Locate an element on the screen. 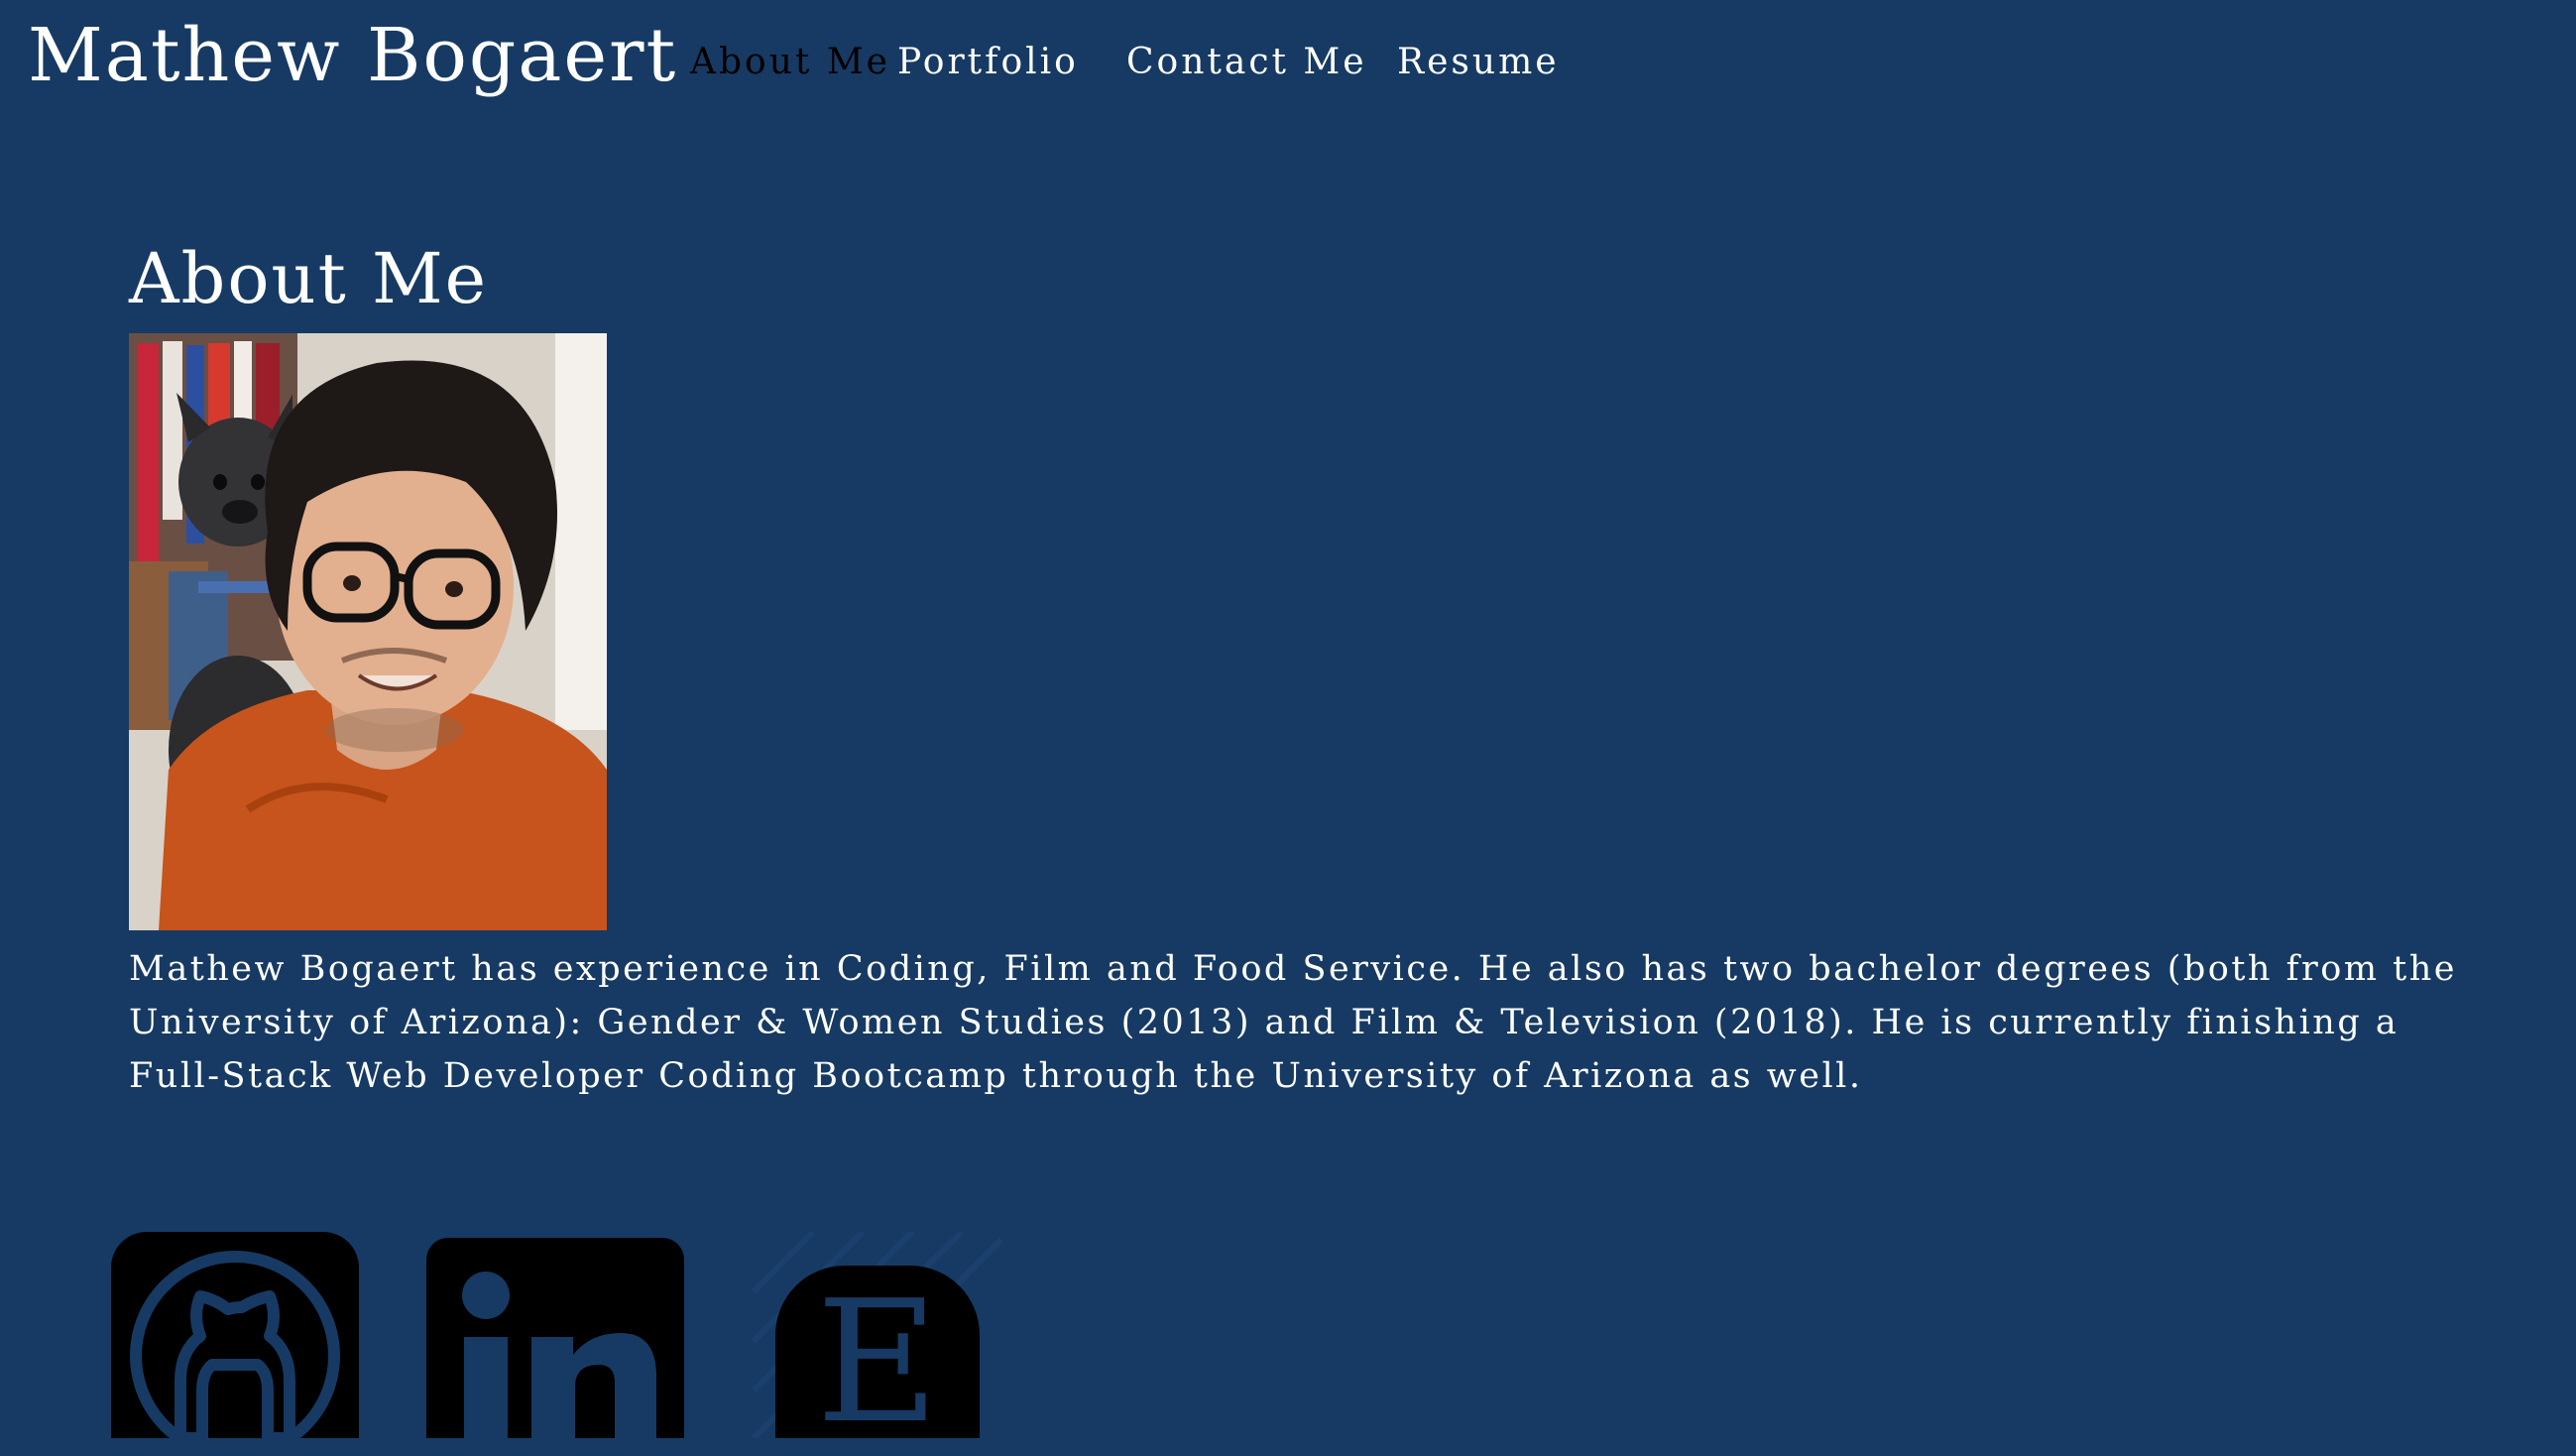 The height and width of the screenshot is (1456, 2576). nav-contact-me: Contact Me is located at coordinates (1246, 62).